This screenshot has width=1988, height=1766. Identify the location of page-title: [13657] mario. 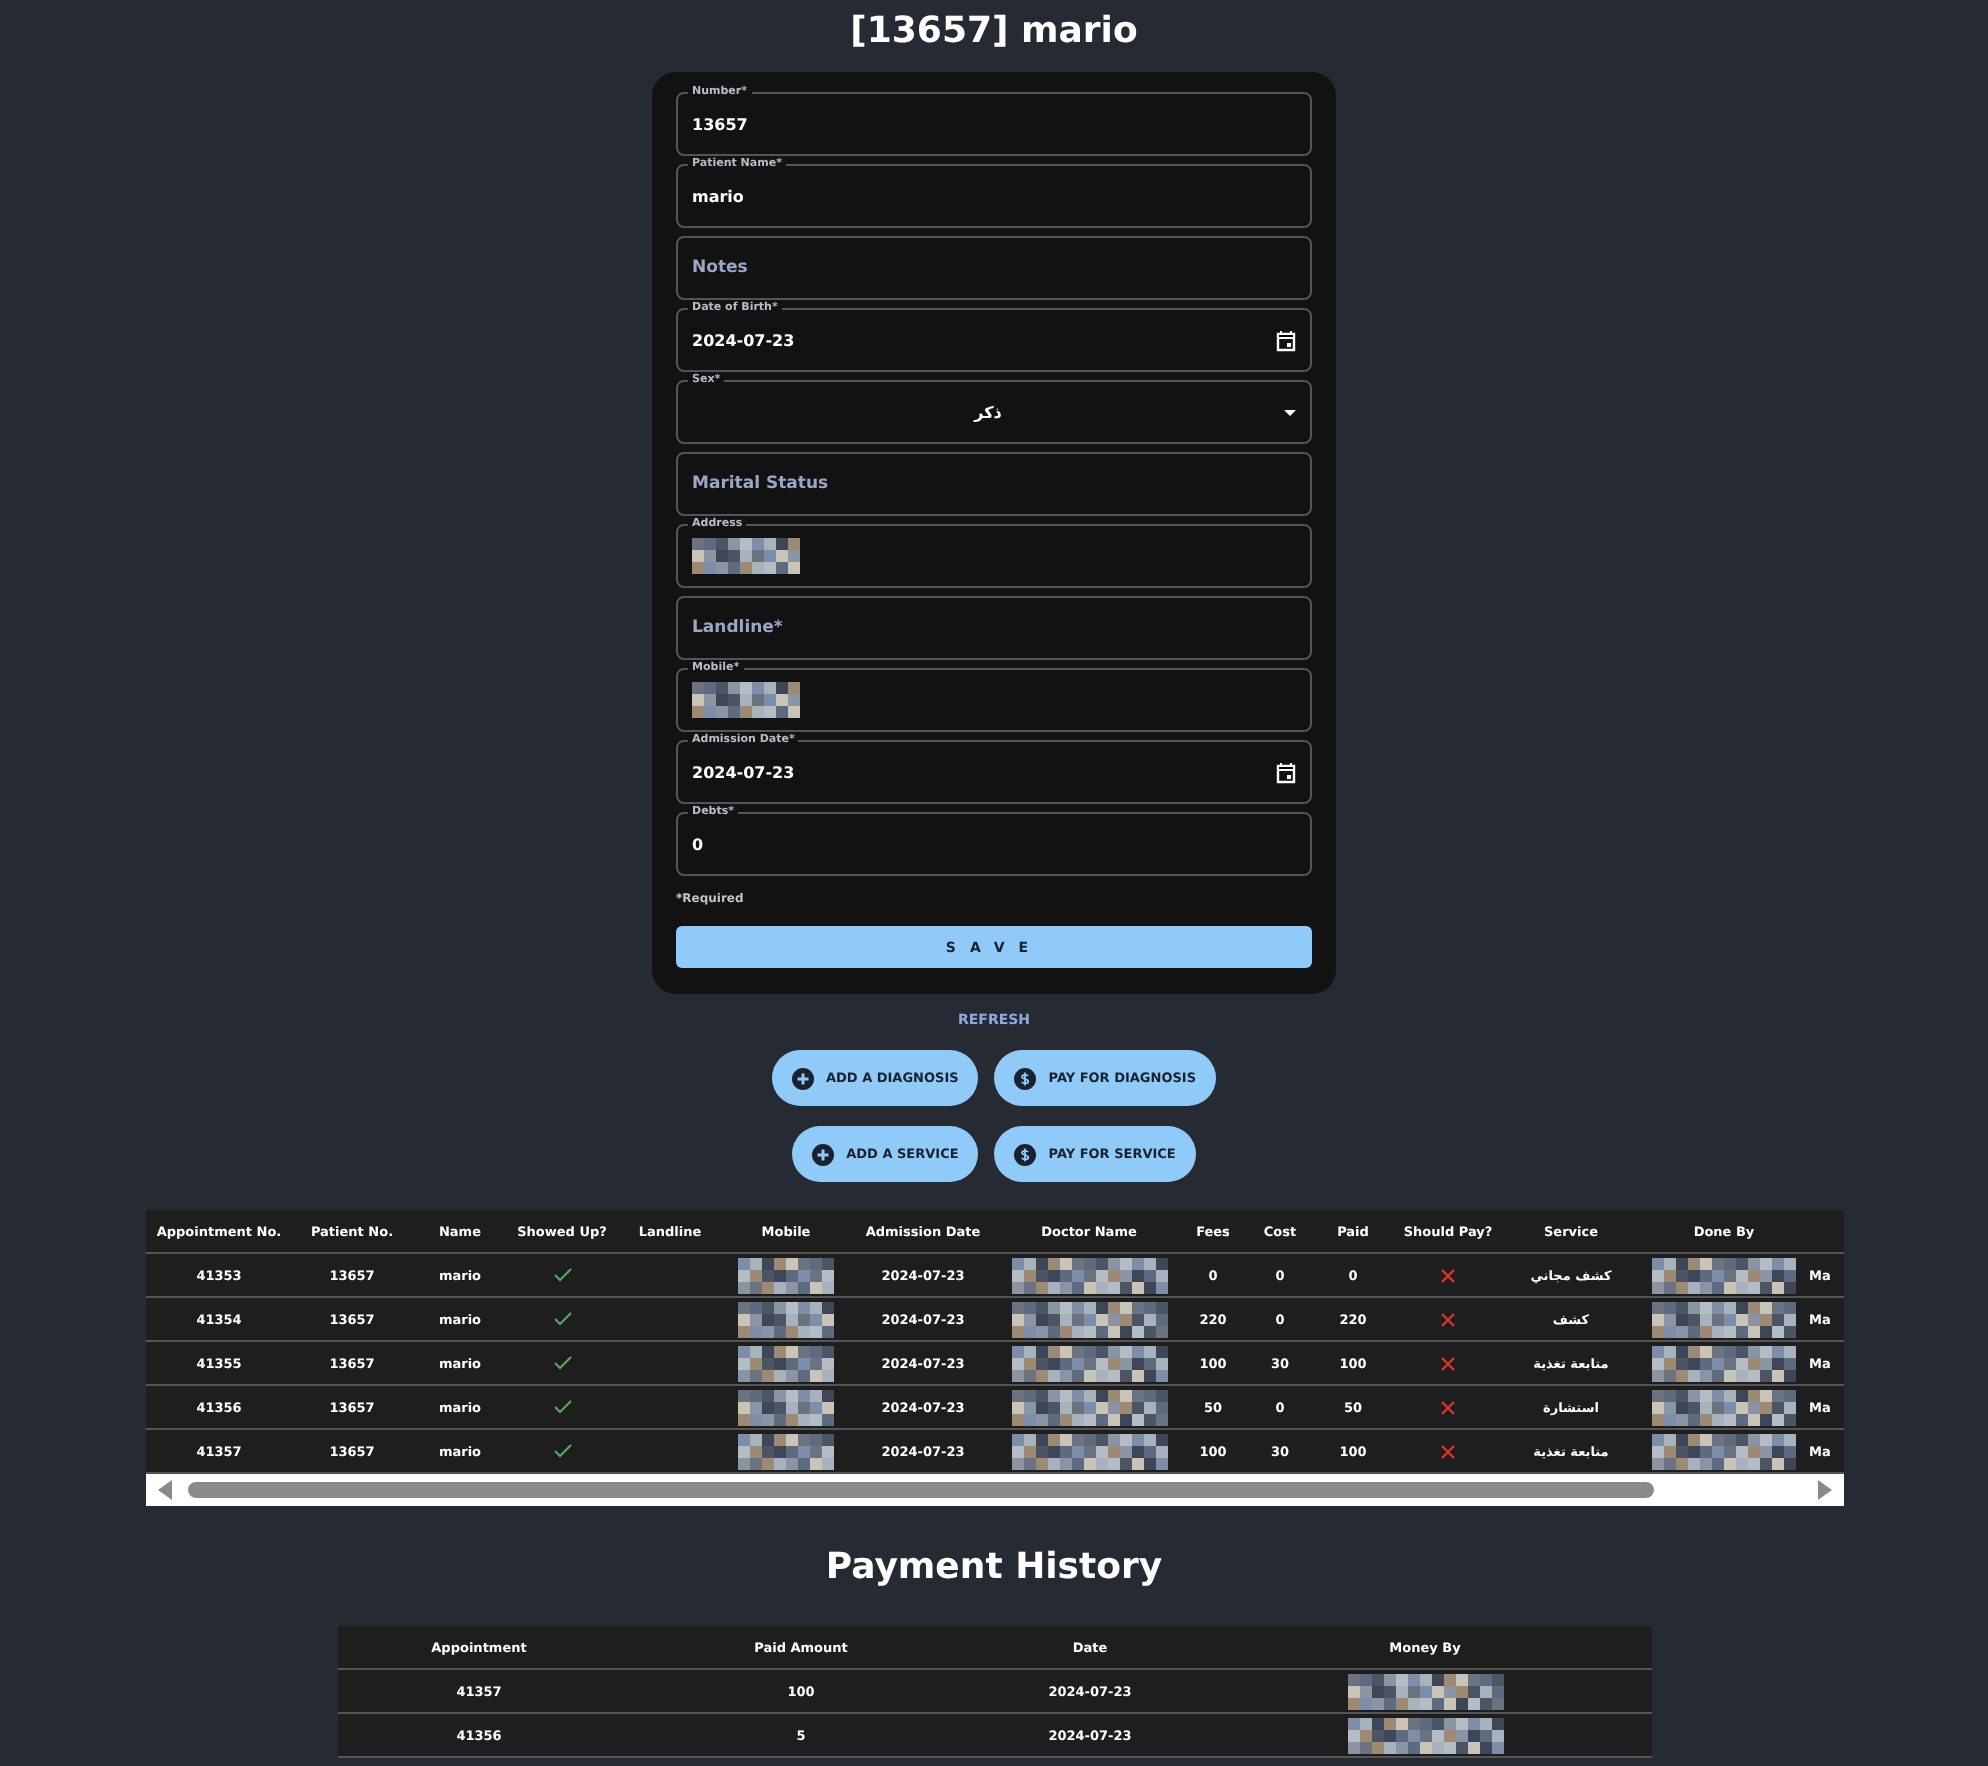
(994, 32).